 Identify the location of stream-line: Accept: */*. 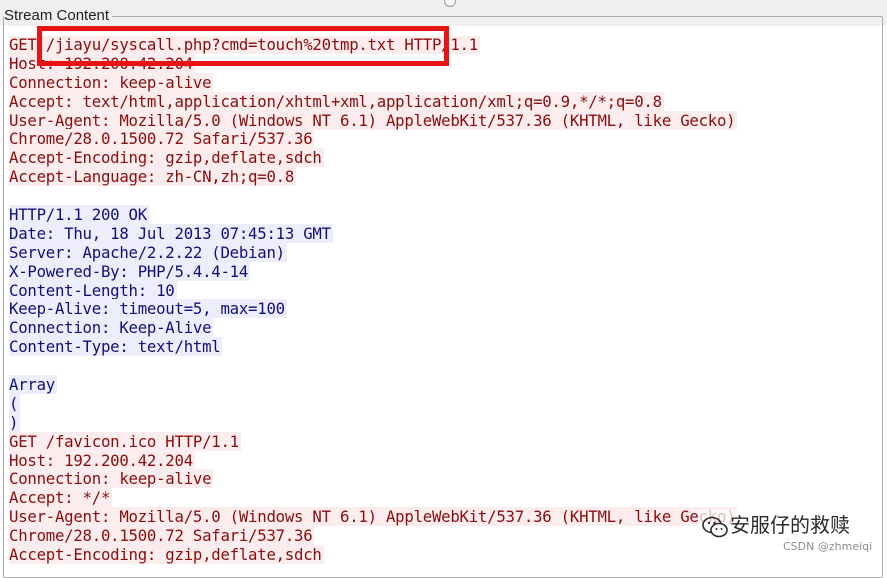
(61, 498).